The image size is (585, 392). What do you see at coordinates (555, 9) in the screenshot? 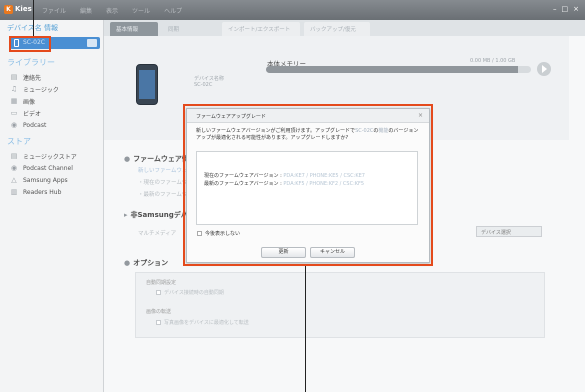
I see `minimize-button: –` at bounding box center [555, 9].